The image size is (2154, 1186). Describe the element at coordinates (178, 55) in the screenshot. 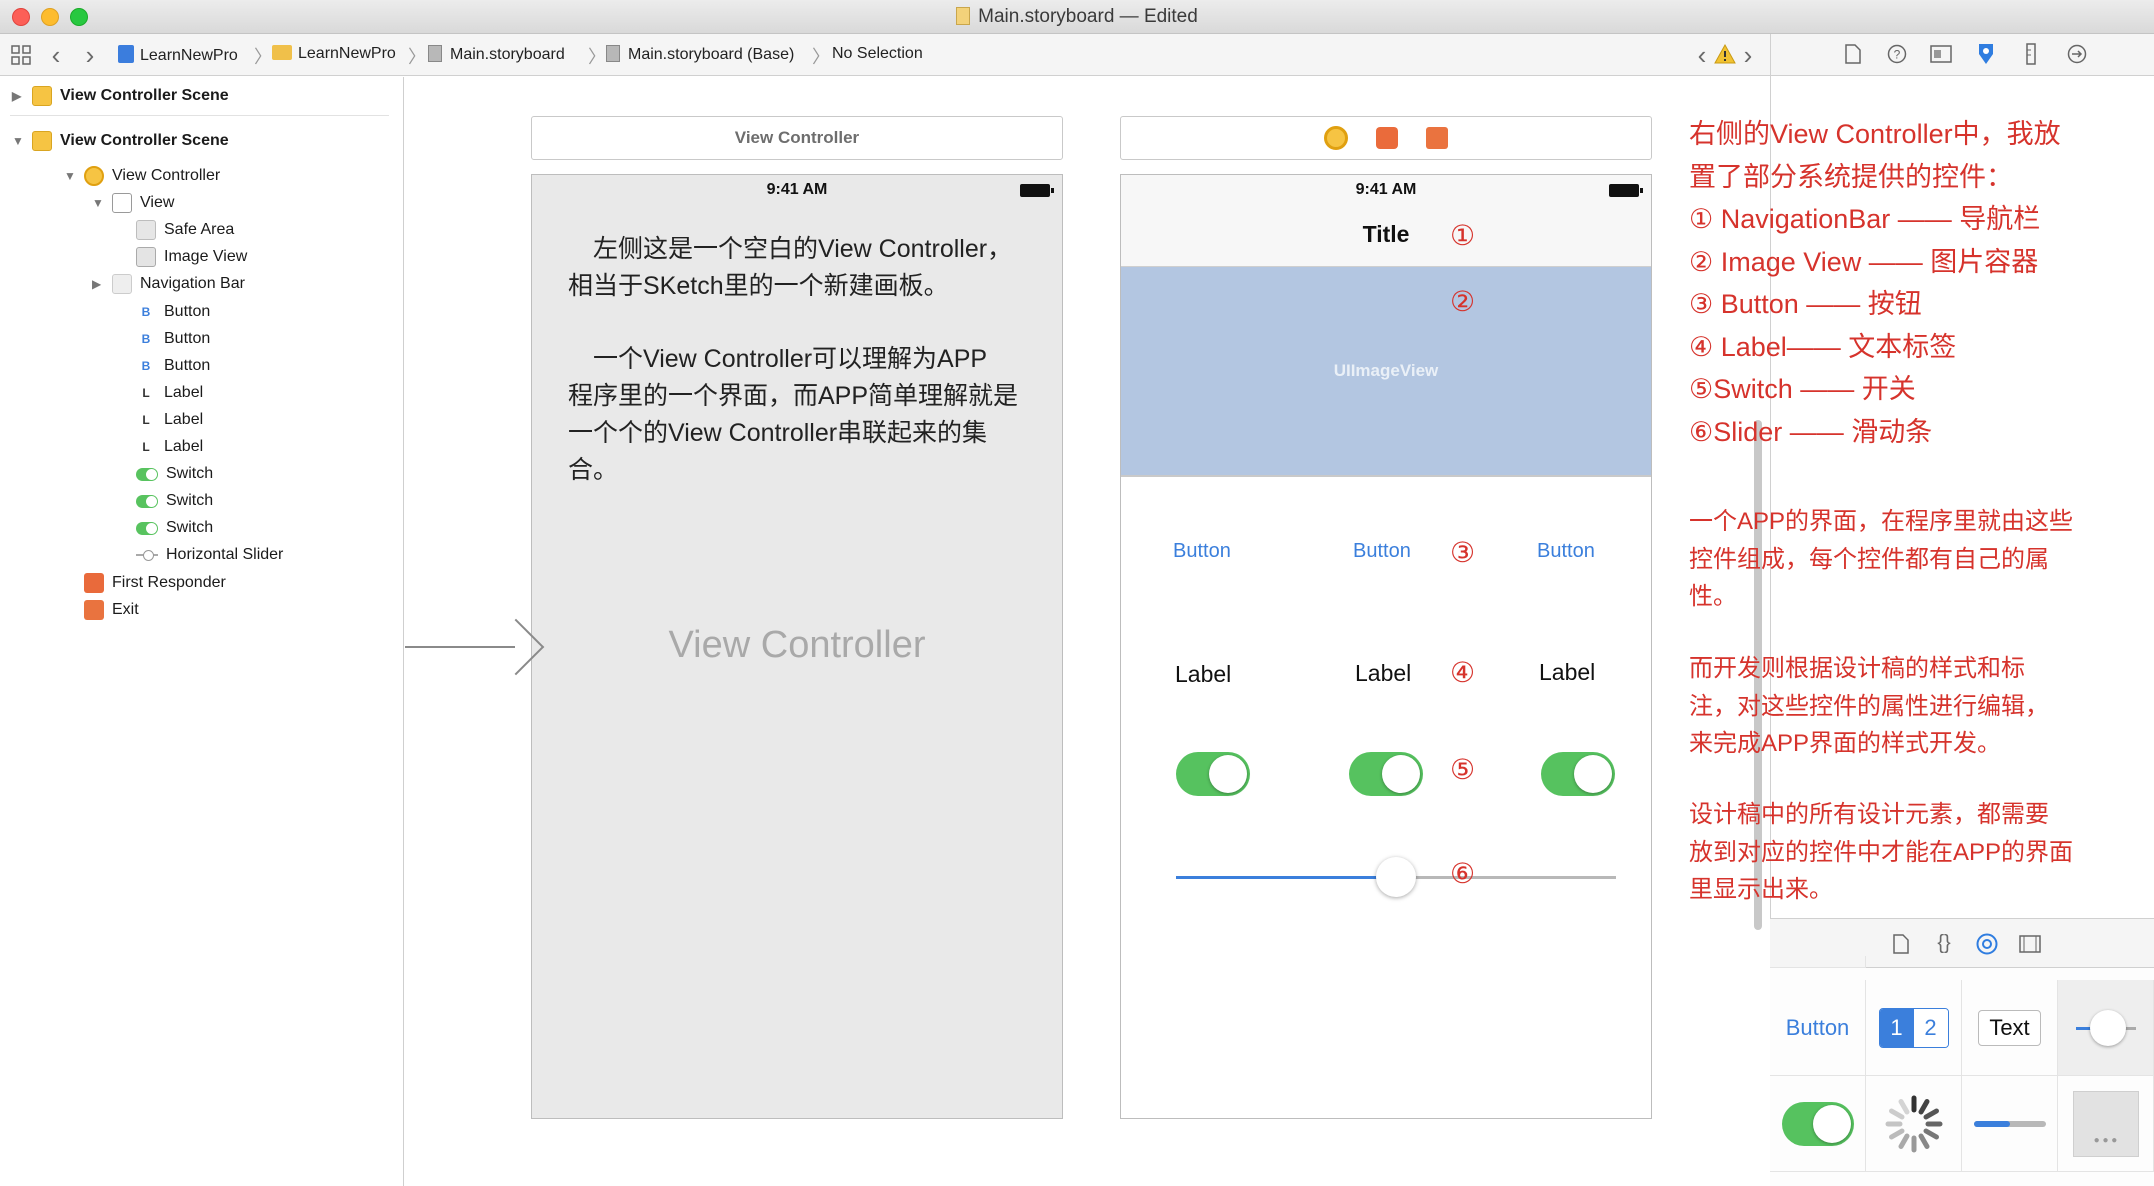

I see `crumb-project: LearnNewPro` at that location.